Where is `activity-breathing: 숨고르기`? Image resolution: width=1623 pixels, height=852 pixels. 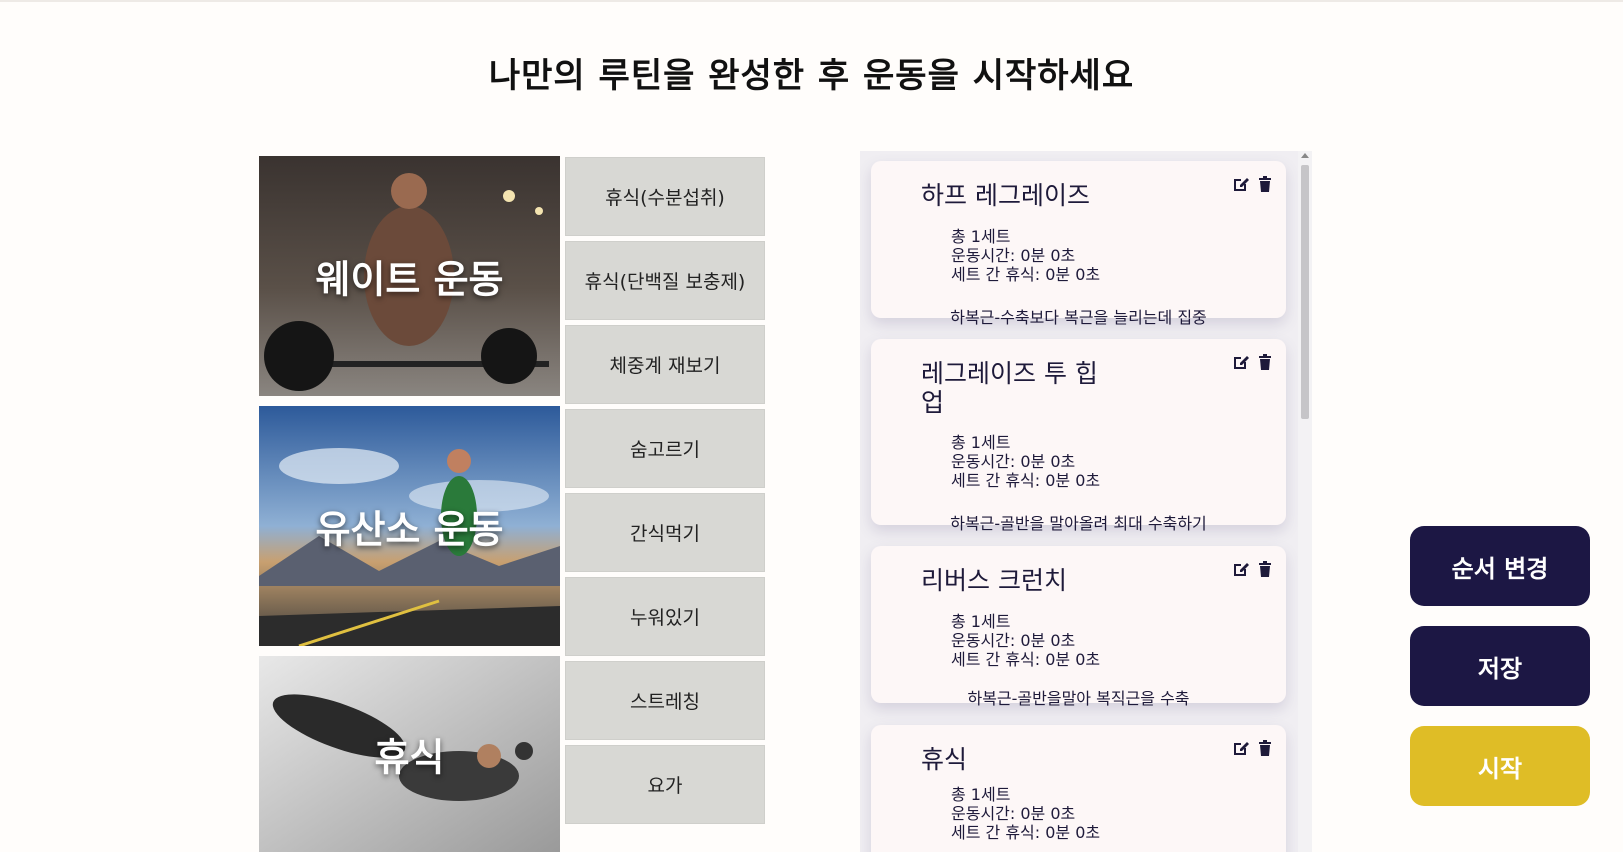
activity-breathing: 숨고르기 is located at coordinates (665, 448).